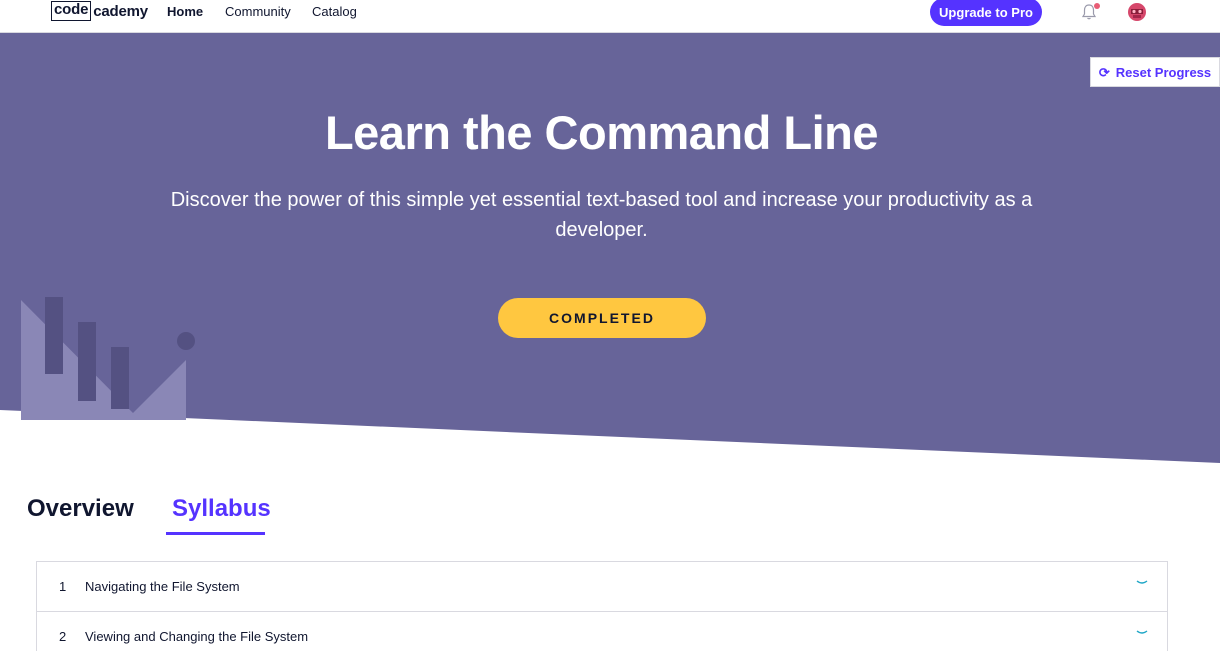 This screenshot has width=1220, height=651. I want to click on syllabus-item: 1 Navigating the File System, so click(602, 587).